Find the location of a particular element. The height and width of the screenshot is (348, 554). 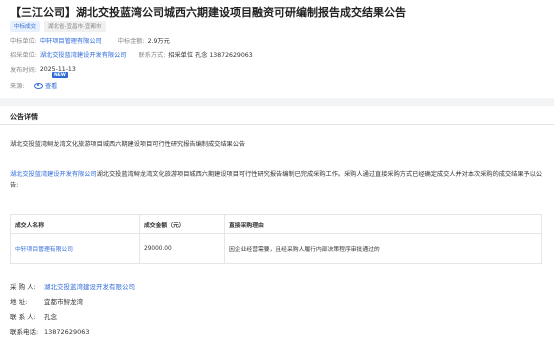

column-header: 成交人名称 is located at coordinates (75, 224).